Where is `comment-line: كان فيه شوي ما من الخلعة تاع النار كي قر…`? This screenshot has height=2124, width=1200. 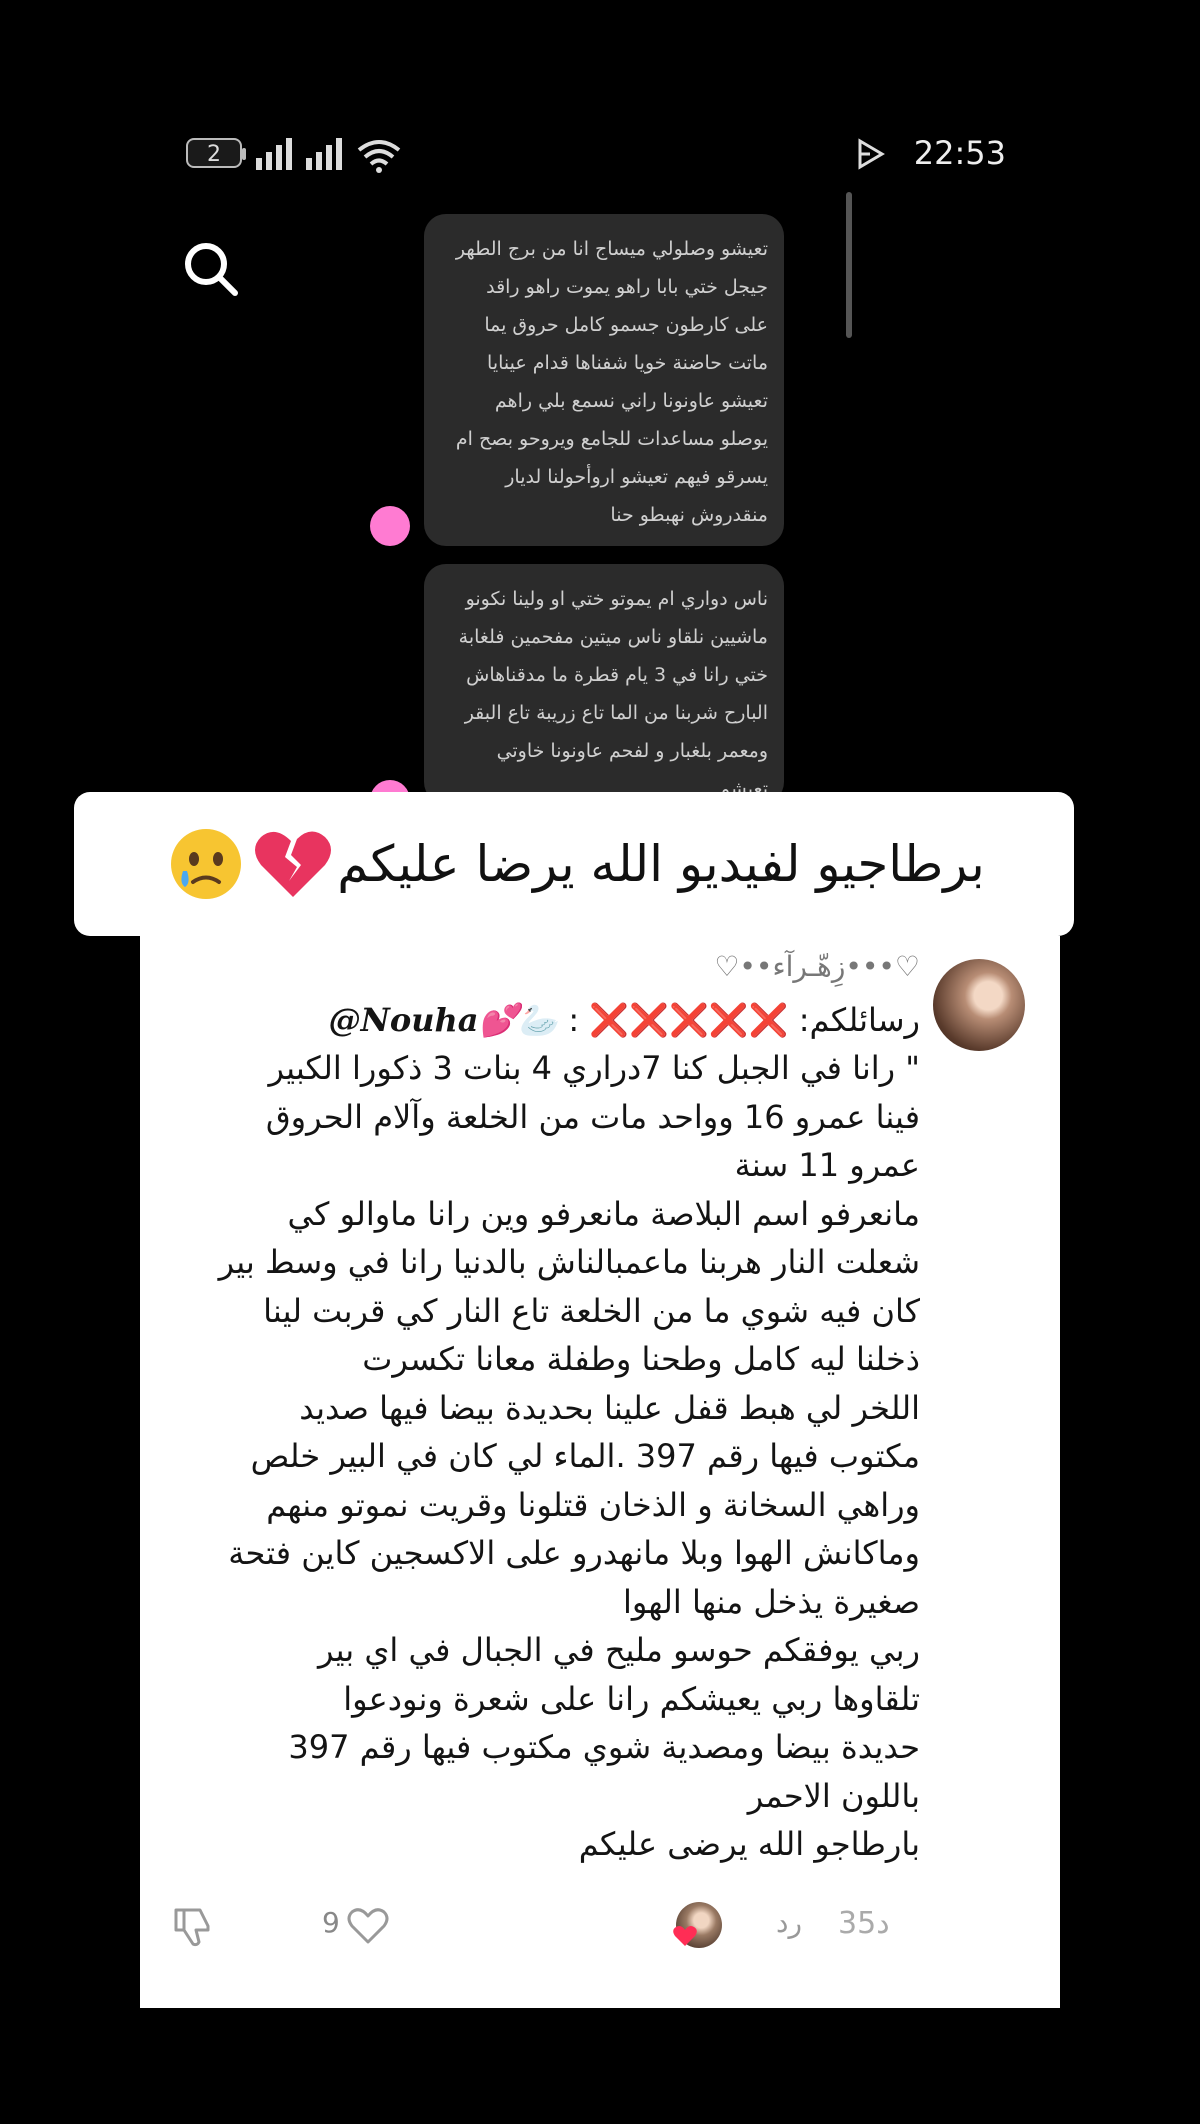 comment-line: كان فيه شوي ما من الخلعة تاع النار كي قر… is located at coordinates (591, 1310).